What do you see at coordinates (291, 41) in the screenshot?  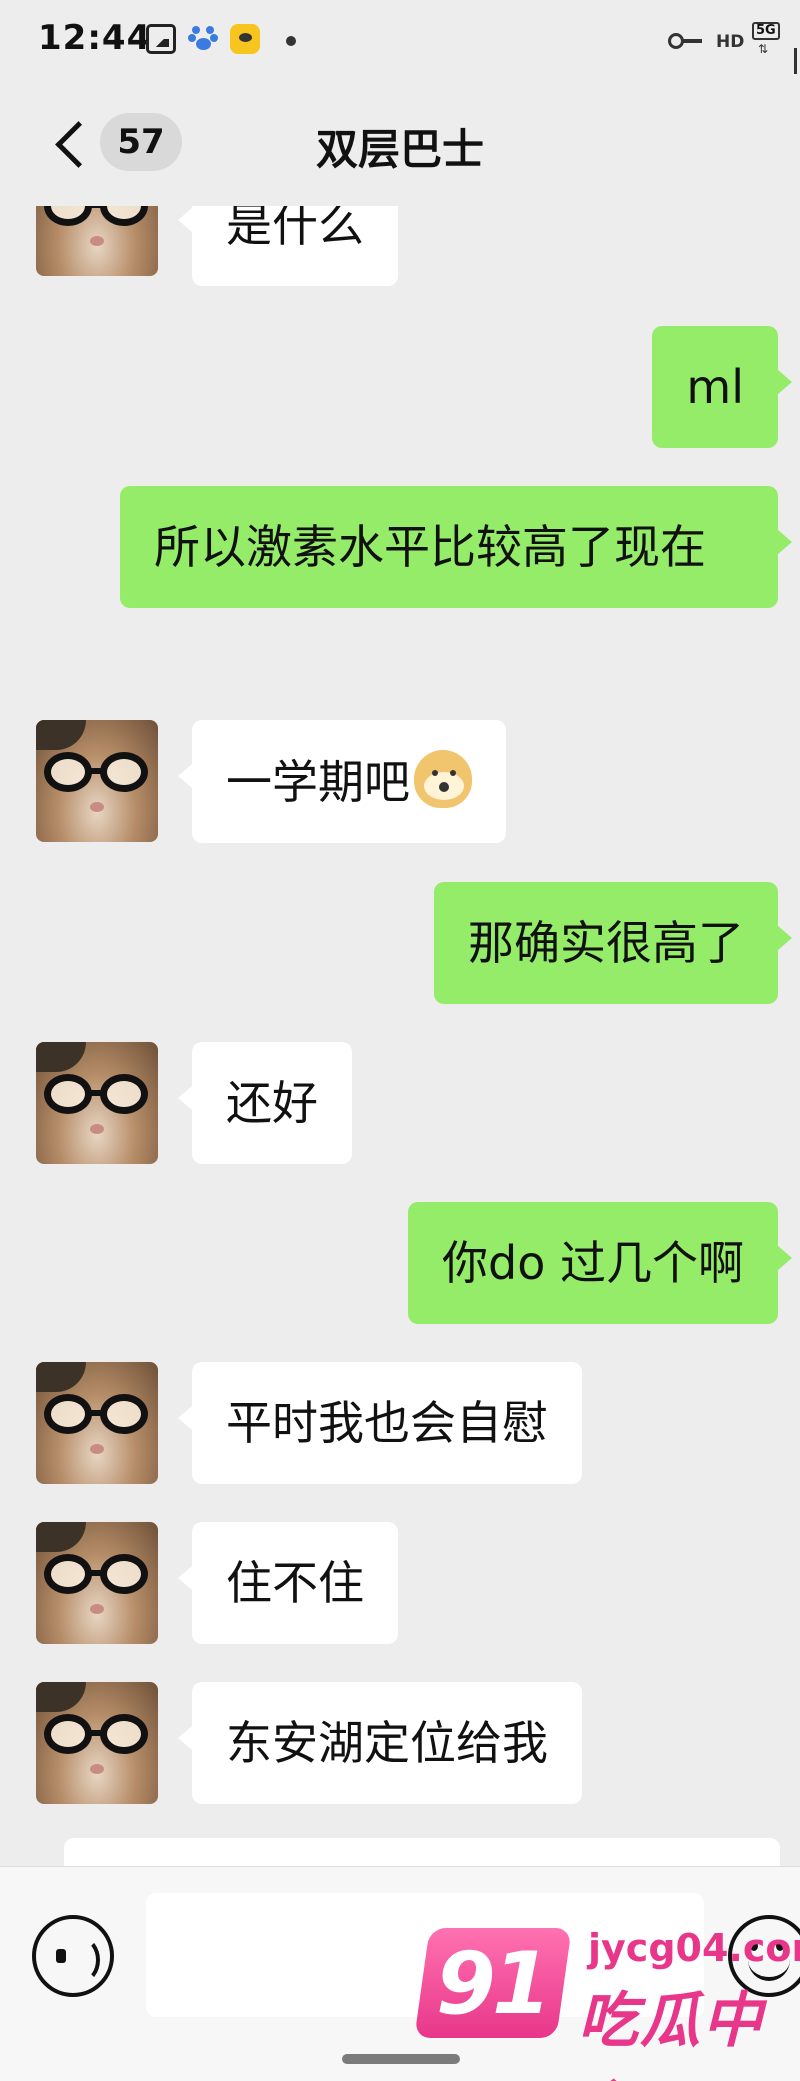 I see `more-notifications-dot-icon` at bounding box center [291, 41].